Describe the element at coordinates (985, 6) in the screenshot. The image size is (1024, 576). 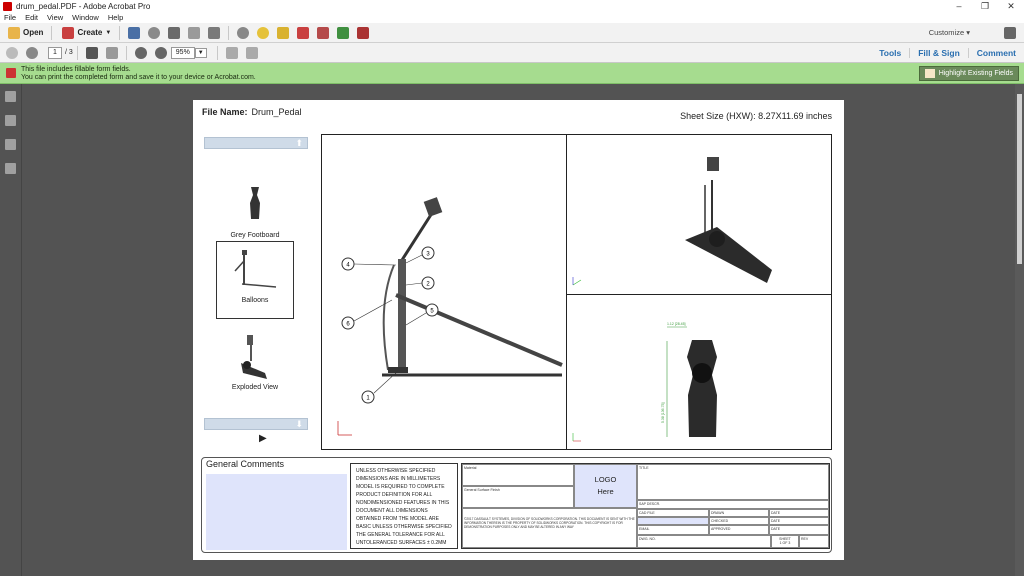
I see `maximize-button: ❐` at that location.